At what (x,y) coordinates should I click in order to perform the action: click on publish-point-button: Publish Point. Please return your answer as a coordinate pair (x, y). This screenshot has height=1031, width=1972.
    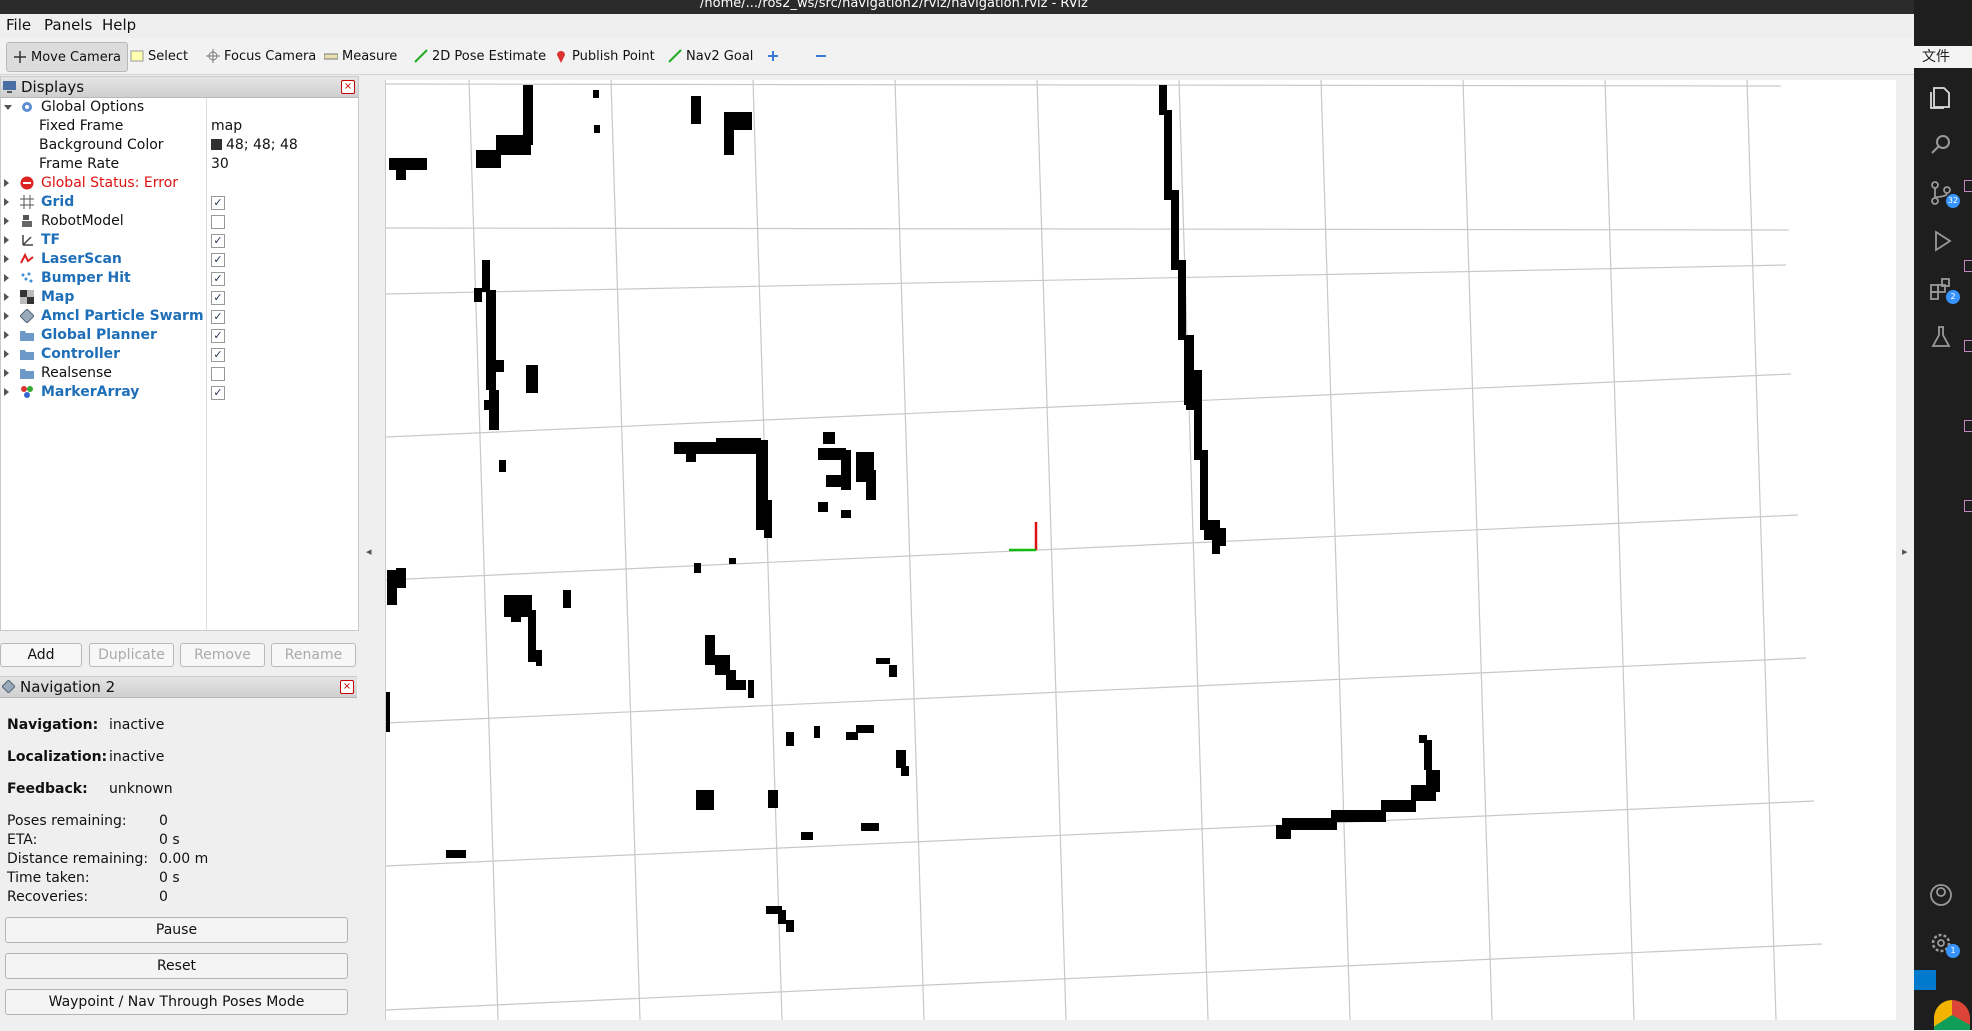
    Looking at the image, I should click on (604, 56).